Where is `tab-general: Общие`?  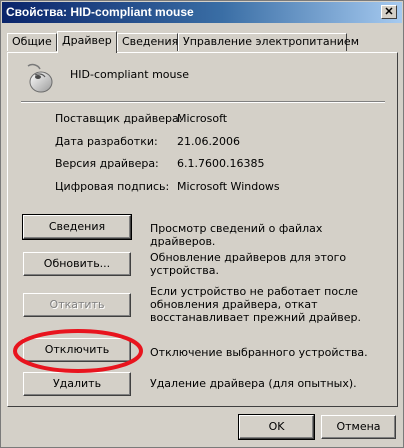
tab-general: Общие is located at coordinates (32, 42).